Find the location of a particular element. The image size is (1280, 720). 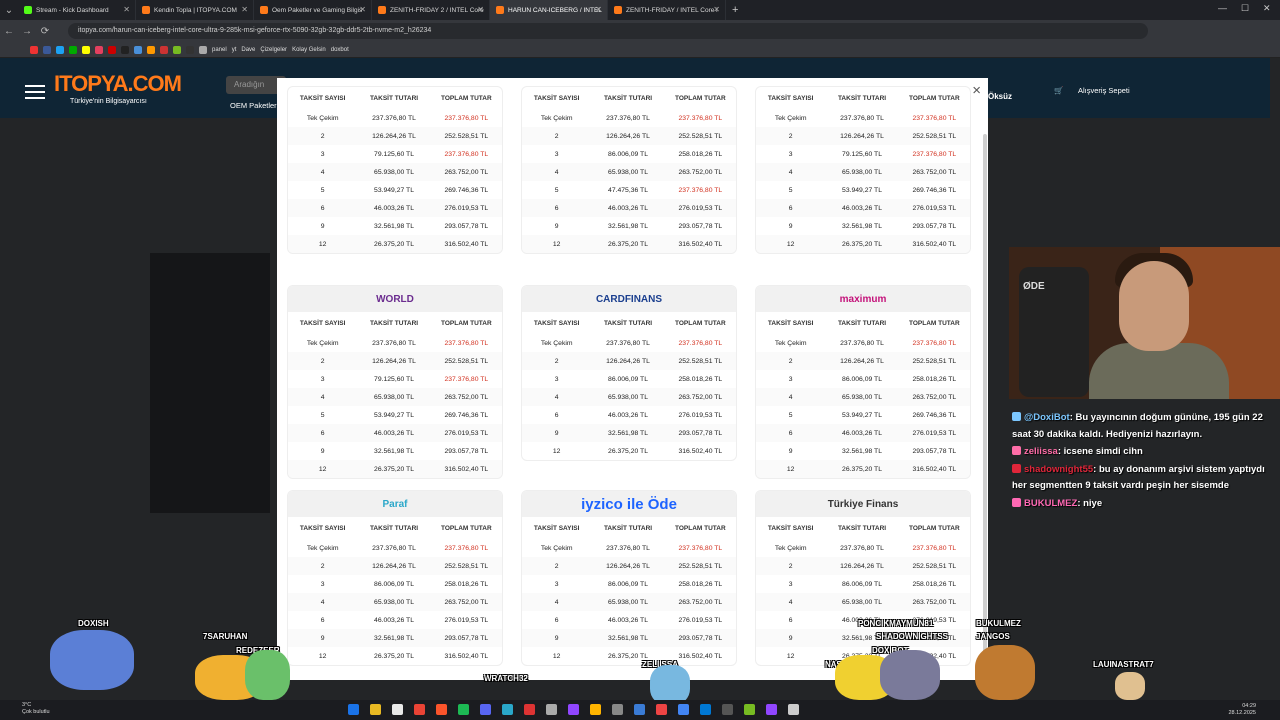

installment-count: 6 is located at coordinates (556, 620).